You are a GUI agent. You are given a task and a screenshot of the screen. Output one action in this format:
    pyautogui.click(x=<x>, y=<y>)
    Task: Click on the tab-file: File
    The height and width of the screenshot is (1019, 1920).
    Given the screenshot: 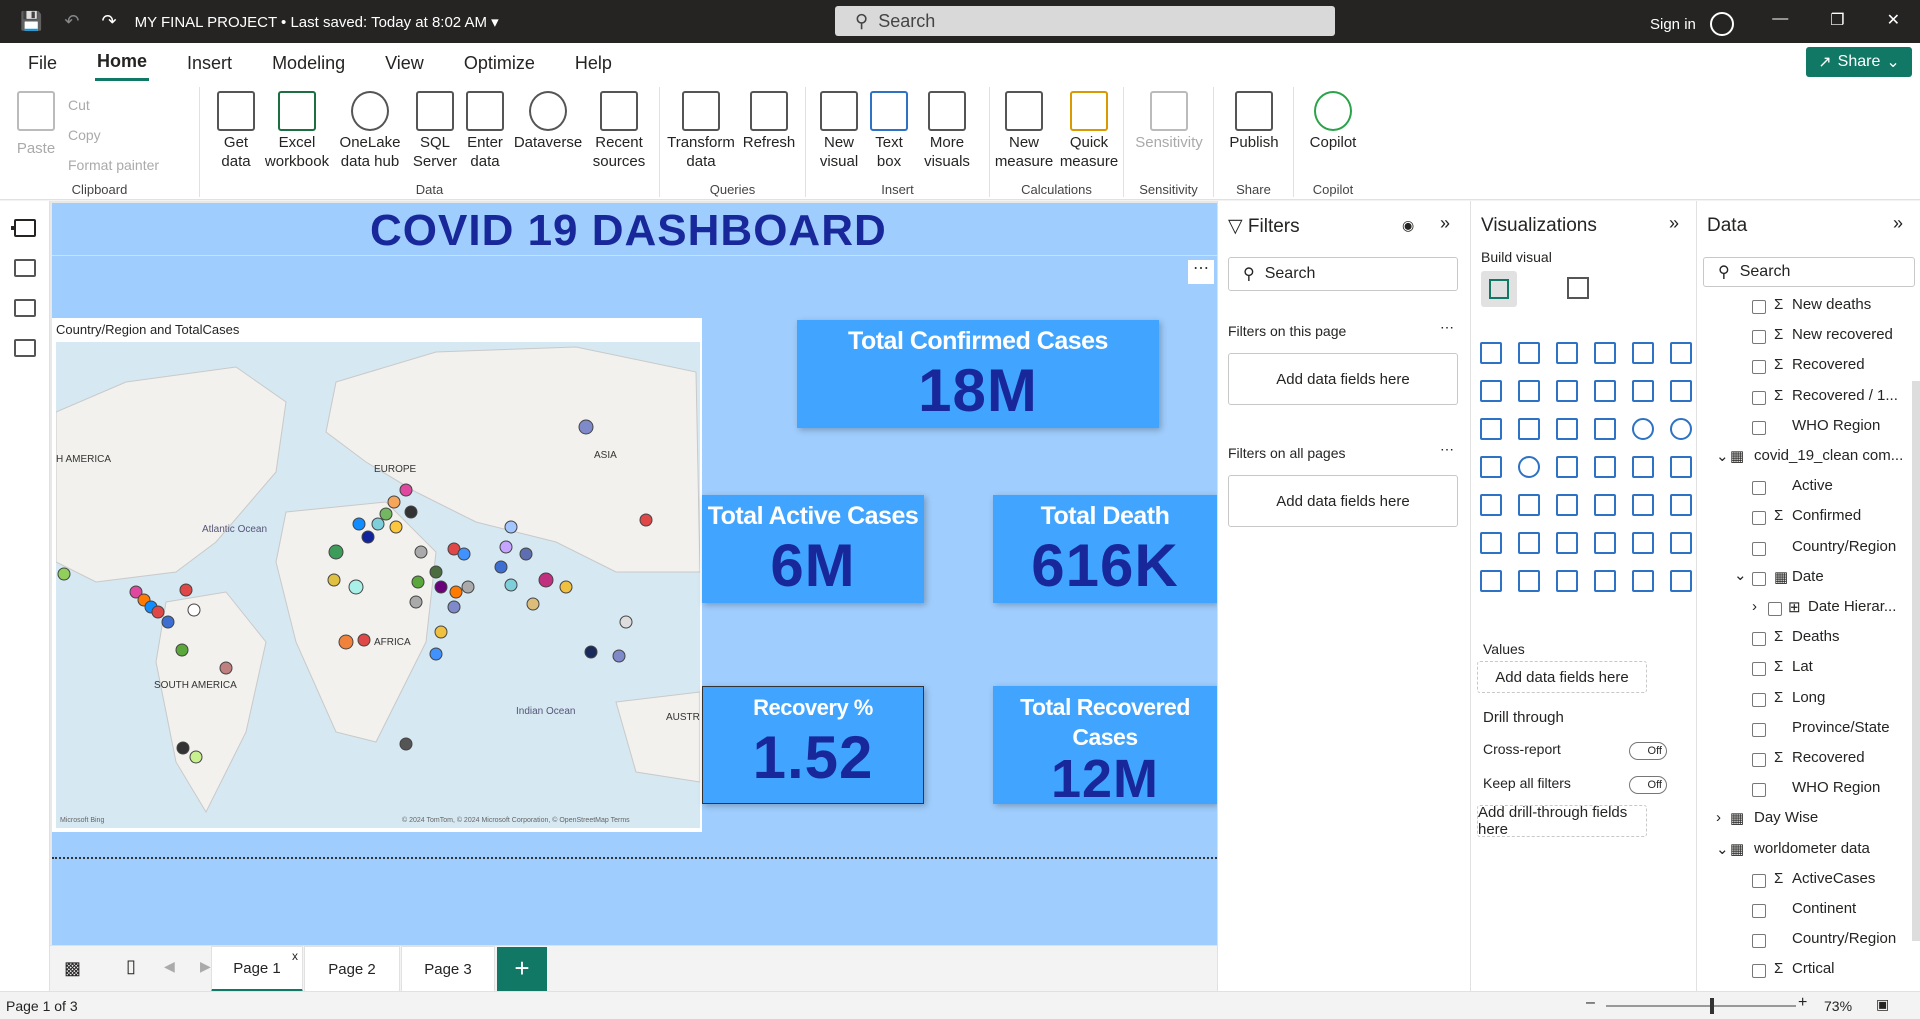 What is the action you would take?
    pyautogui.click(x=42, y=63)
    